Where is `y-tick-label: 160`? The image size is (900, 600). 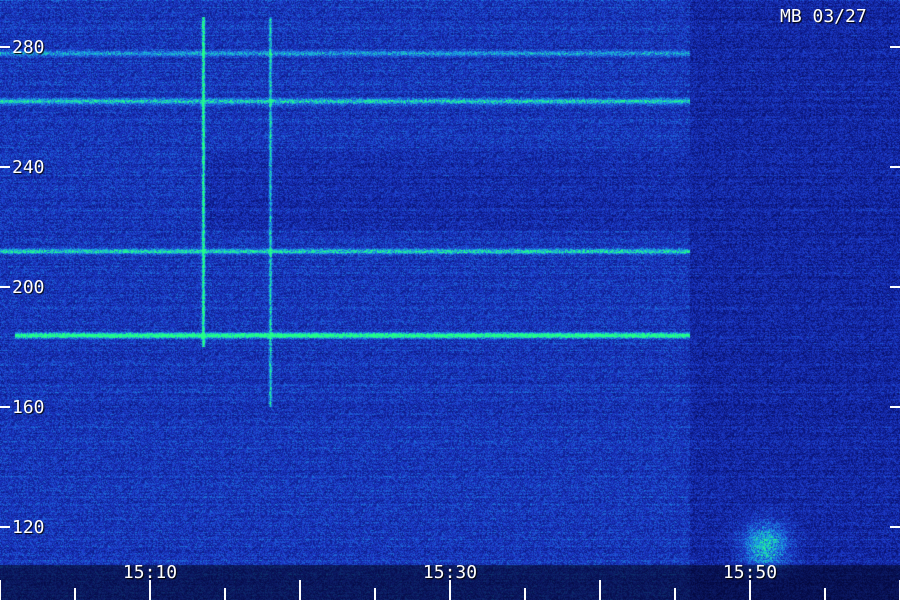
y-tick-label: 160 is located at coordinates (28, 407).